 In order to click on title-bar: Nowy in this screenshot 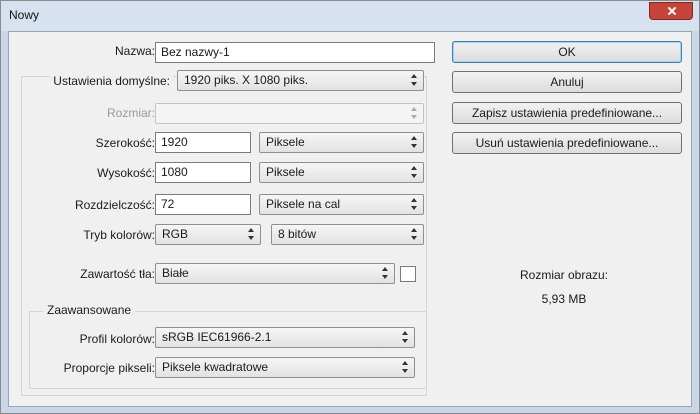, I will do `click(350, 16)`.